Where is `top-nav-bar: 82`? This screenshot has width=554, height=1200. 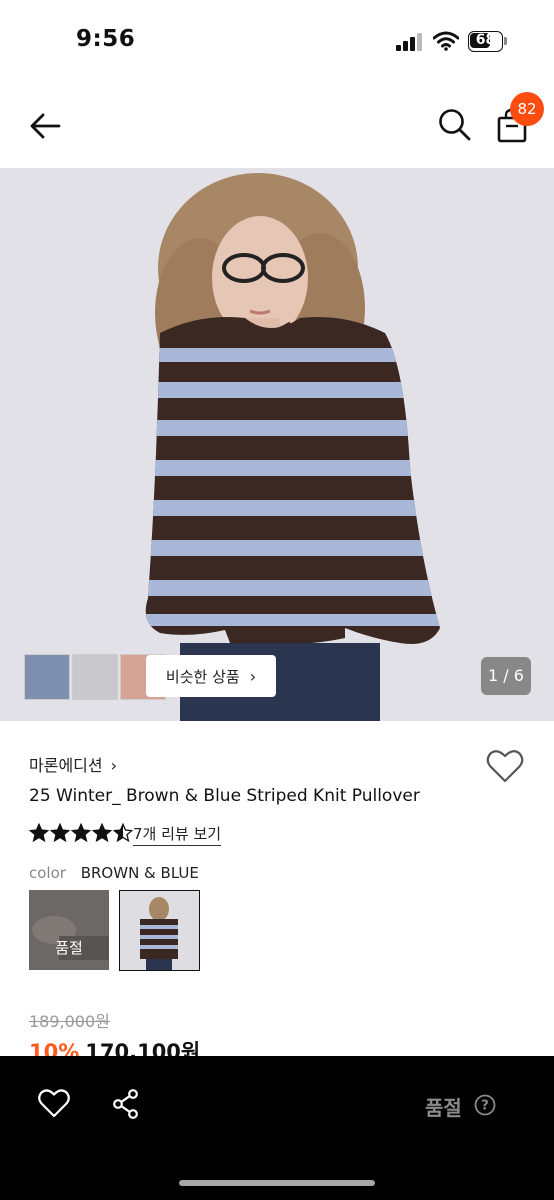 top-nav-bar: 82 is located at coordinates (277, 126).